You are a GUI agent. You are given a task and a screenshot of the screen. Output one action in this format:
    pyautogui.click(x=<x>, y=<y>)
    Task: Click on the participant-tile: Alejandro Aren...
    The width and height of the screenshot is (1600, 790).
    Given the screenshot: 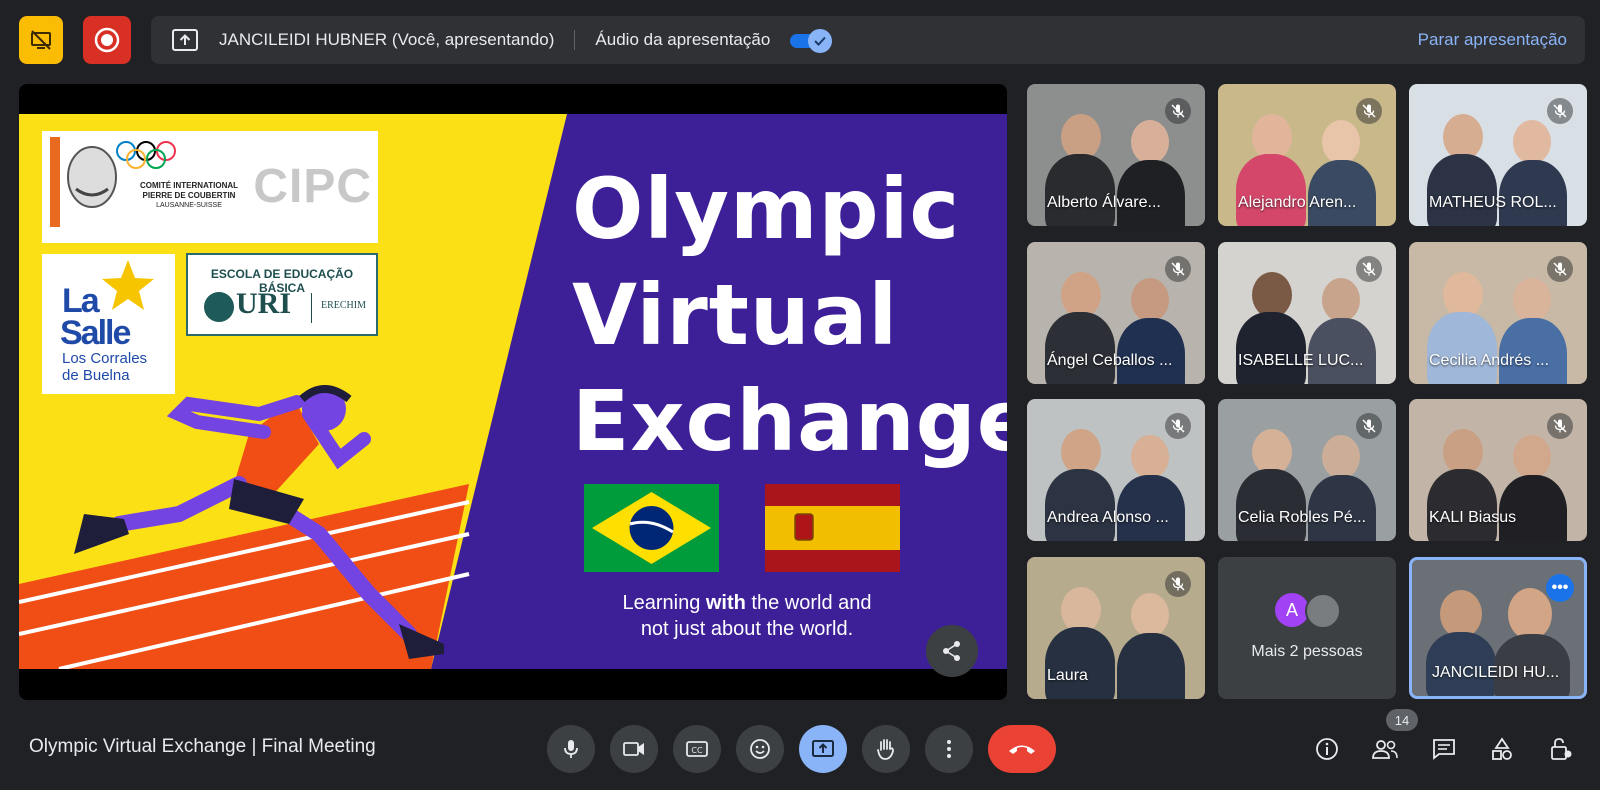 What is the action you would take?
    pyautogui.click(x=1307, y=155)
    